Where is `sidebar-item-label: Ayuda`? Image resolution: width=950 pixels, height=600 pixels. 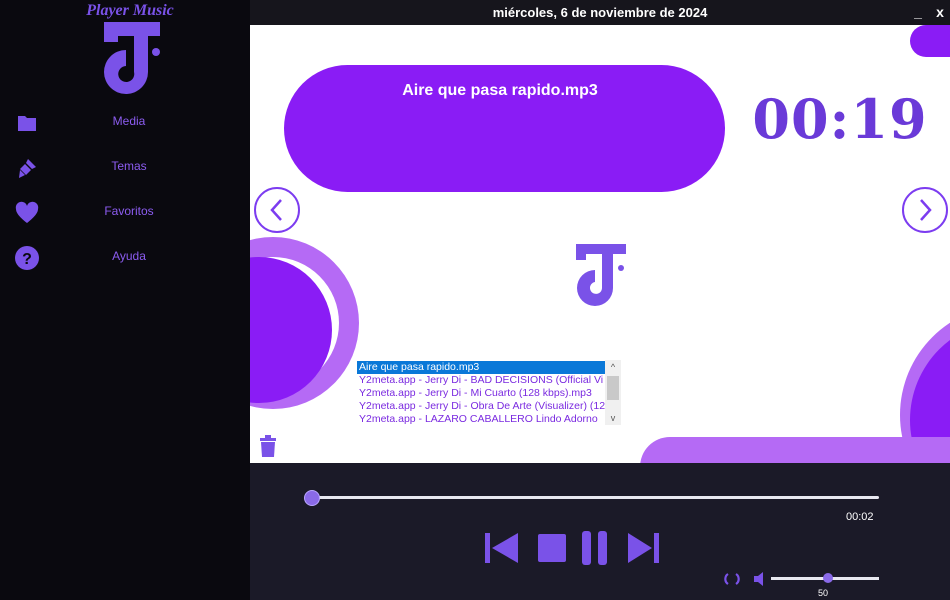 sidebar-item-label: Ayuda is located at coordinates (129, 256).